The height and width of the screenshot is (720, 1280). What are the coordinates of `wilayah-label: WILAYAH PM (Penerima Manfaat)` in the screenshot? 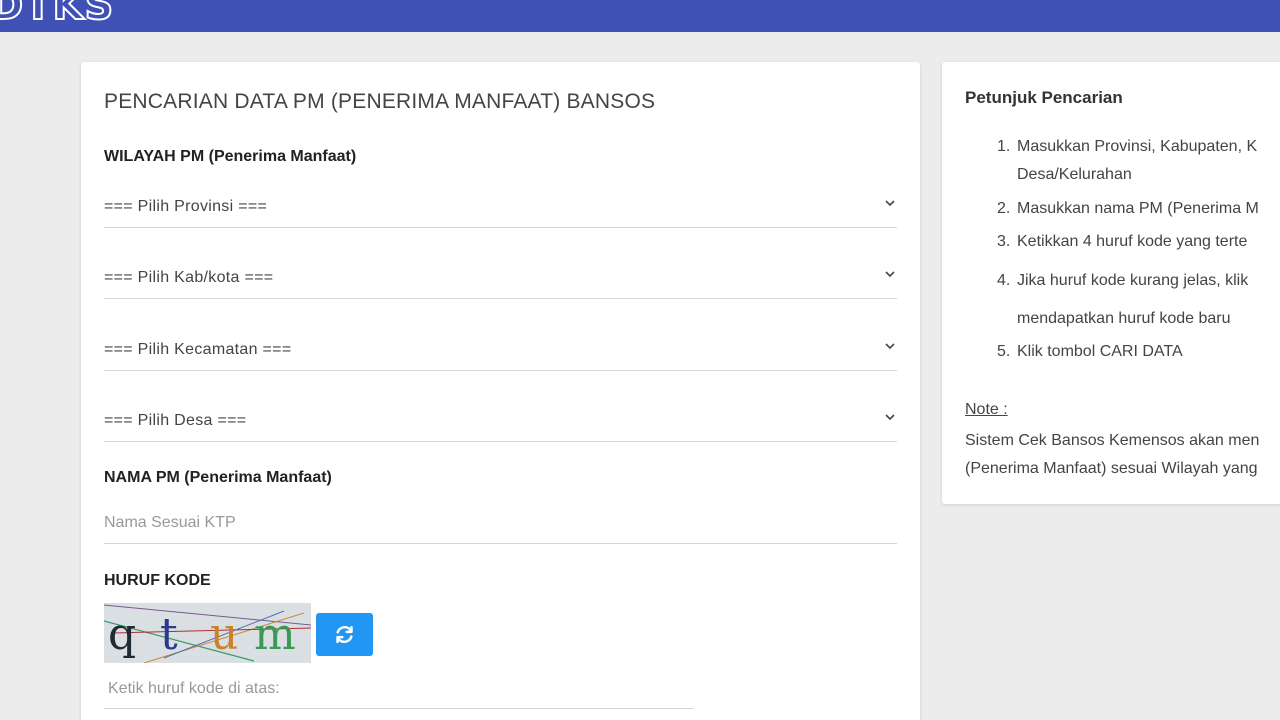 It's located at (230, 156).